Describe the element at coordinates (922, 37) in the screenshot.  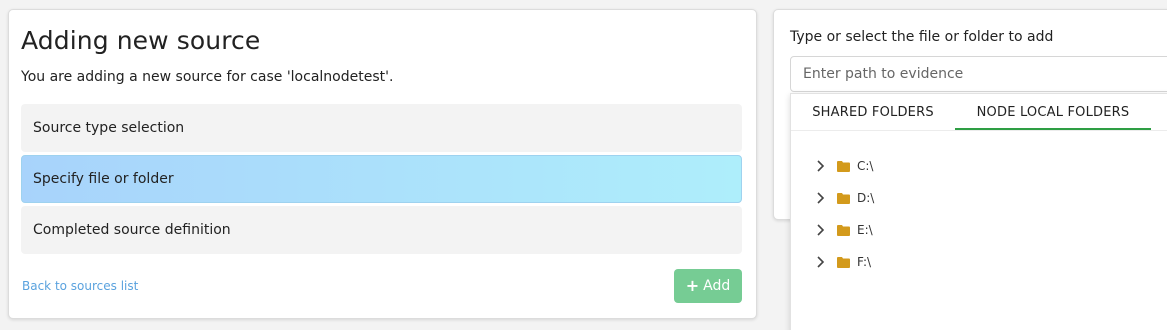
I see `path-label: Type or select the file or folder to add` at that location.